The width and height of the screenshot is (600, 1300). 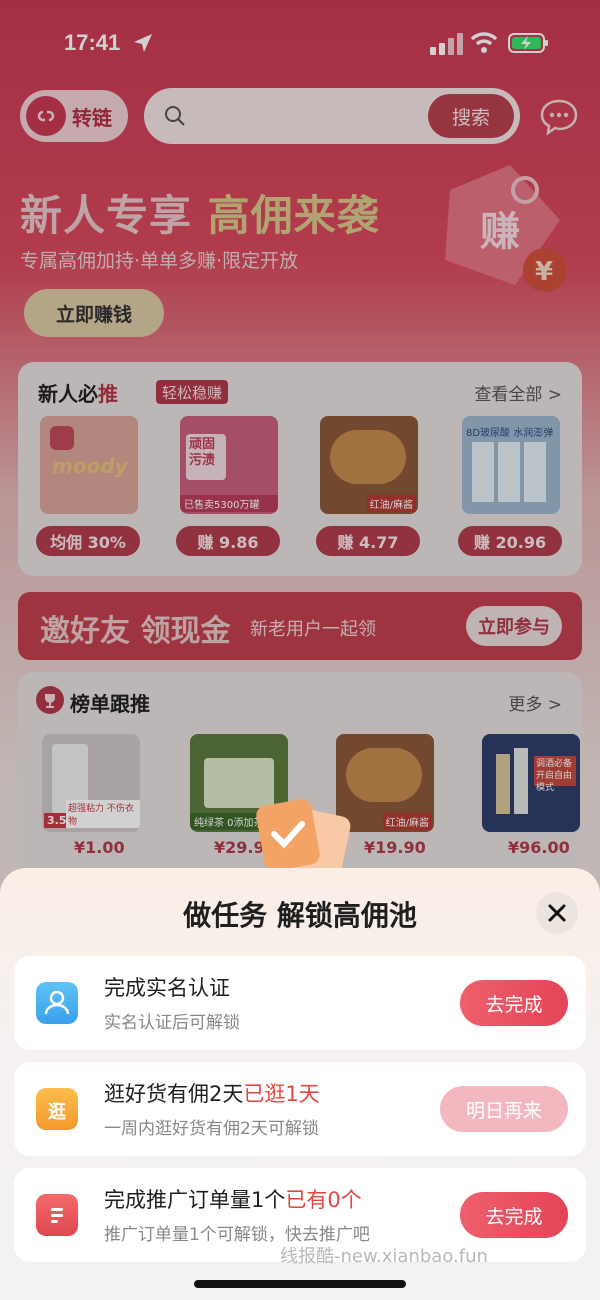 I want to click on task-title: 逛好货有佣2天已逛1天, so click(x=212, y=1093).